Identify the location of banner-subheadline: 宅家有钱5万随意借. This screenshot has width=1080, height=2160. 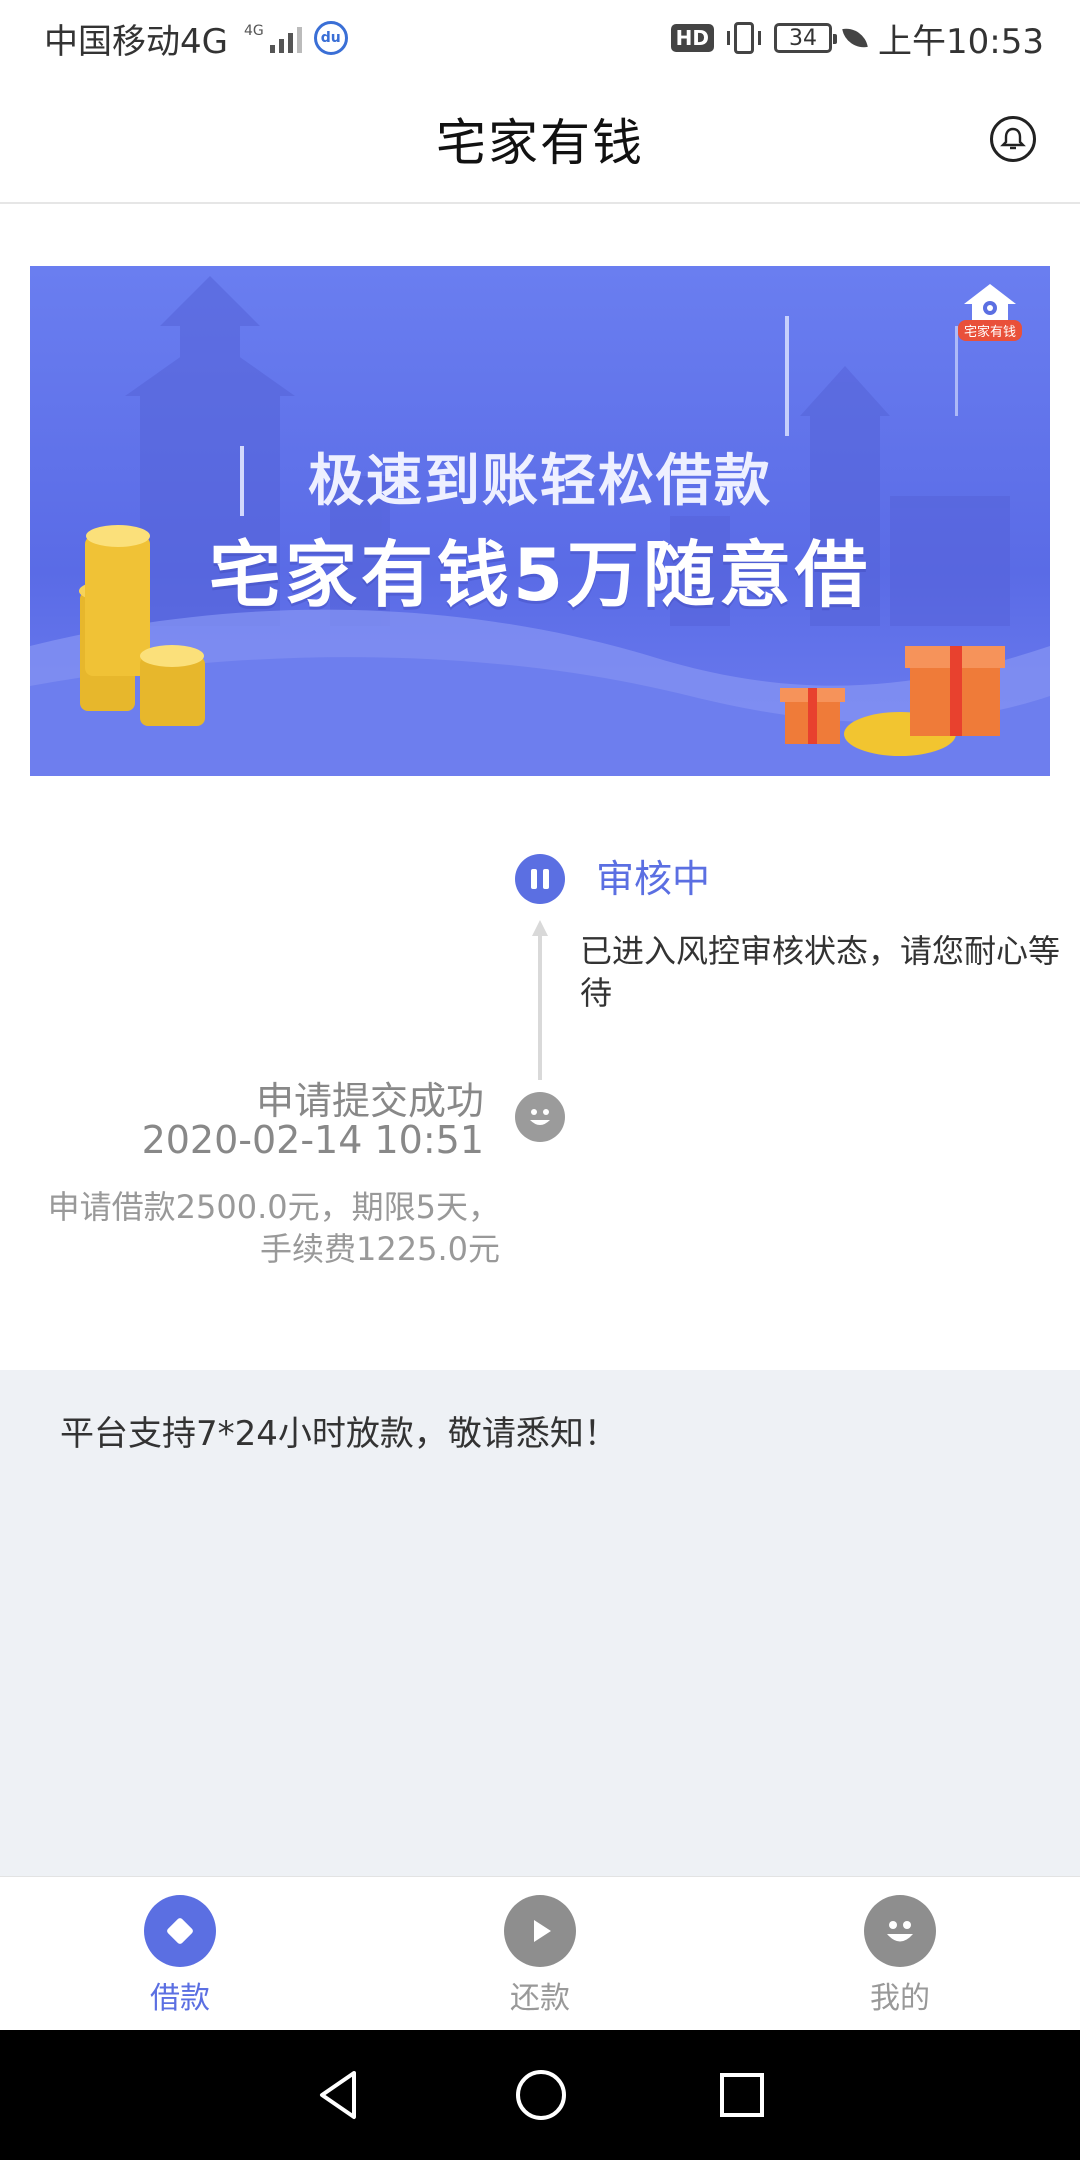
(540, 575).